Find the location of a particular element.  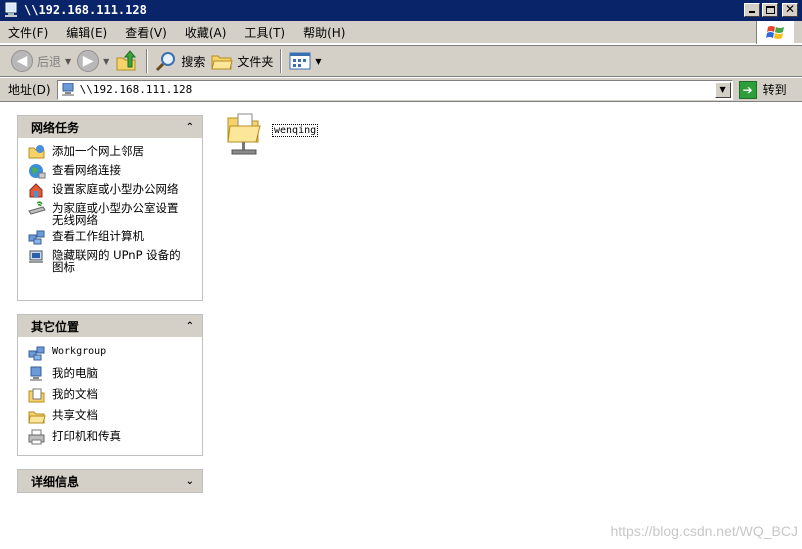

panel-title: 网络任务 is located at coordinates (55, 127).